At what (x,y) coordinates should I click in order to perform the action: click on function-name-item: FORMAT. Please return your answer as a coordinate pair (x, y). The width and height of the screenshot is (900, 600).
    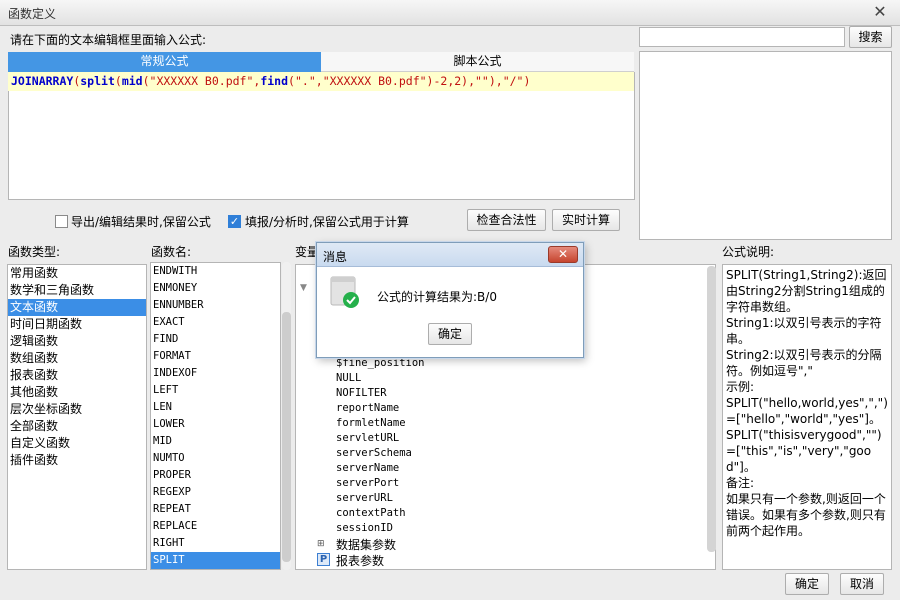
    Looking at the image, I should click on (215, 356).